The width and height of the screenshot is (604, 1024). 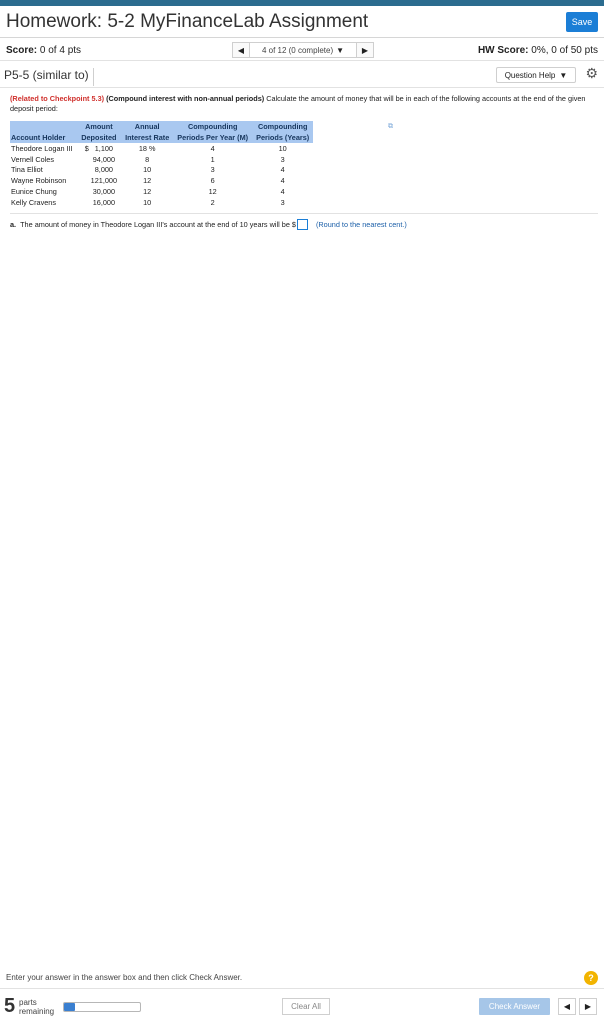 What do you see at coordinates (567, 1006) in the screenshot?
I see `previous-question-footer-button: ◀` at bounding box center [567, 1006].